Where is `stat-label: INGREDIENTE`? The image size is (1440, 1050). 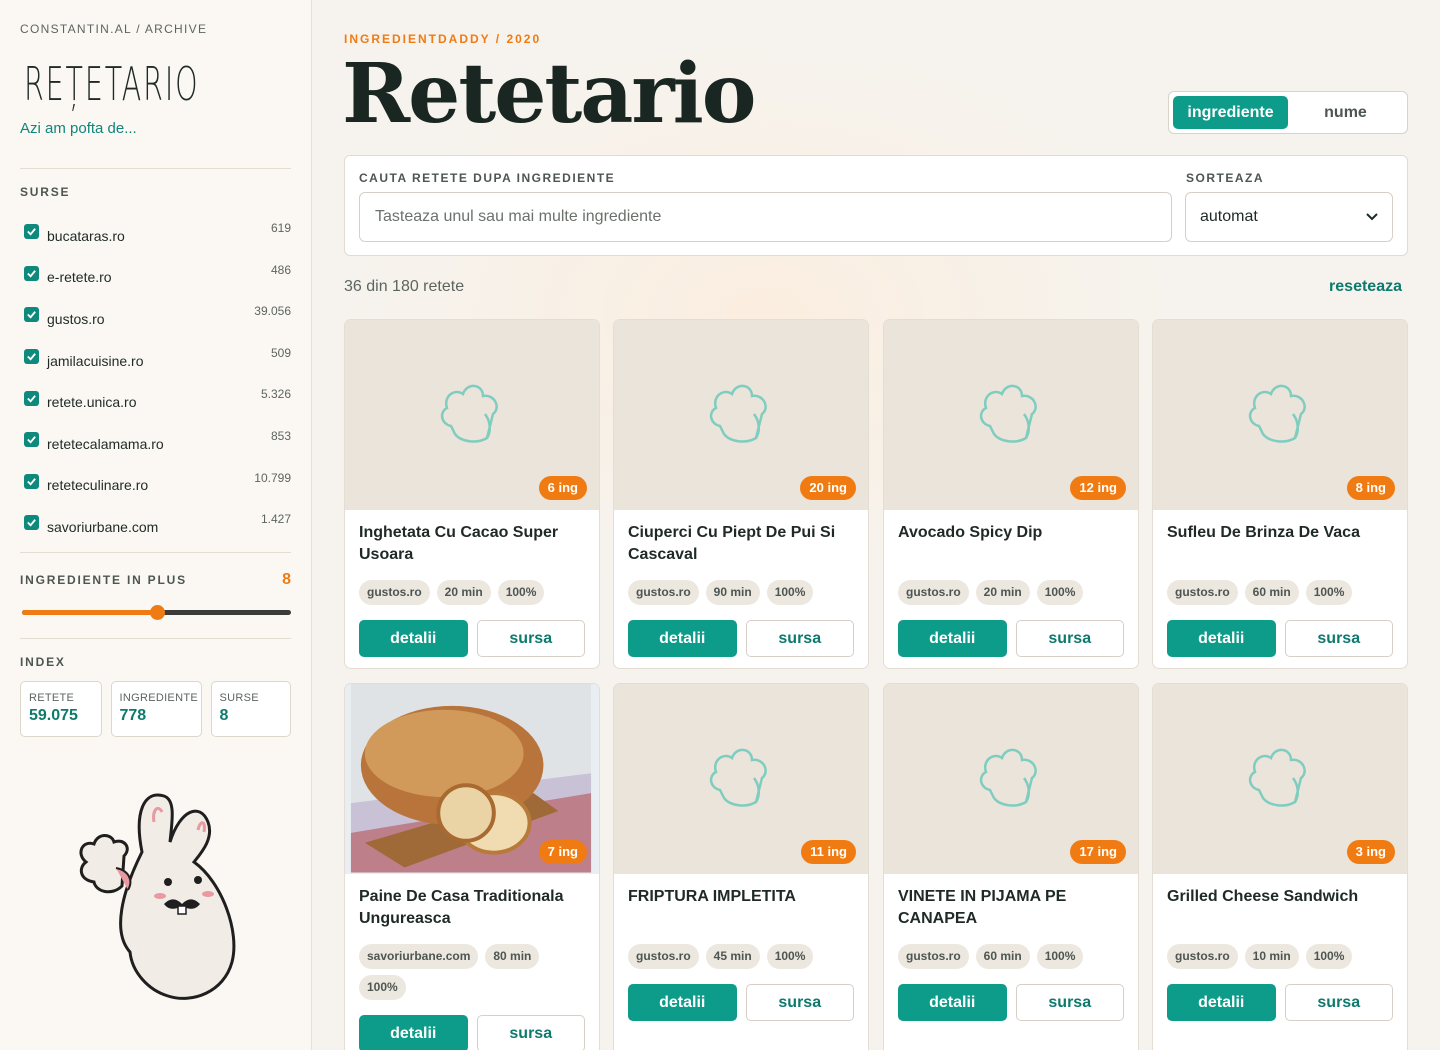
stat-label: INGREDIENTE is located at coordinates (158, 697).